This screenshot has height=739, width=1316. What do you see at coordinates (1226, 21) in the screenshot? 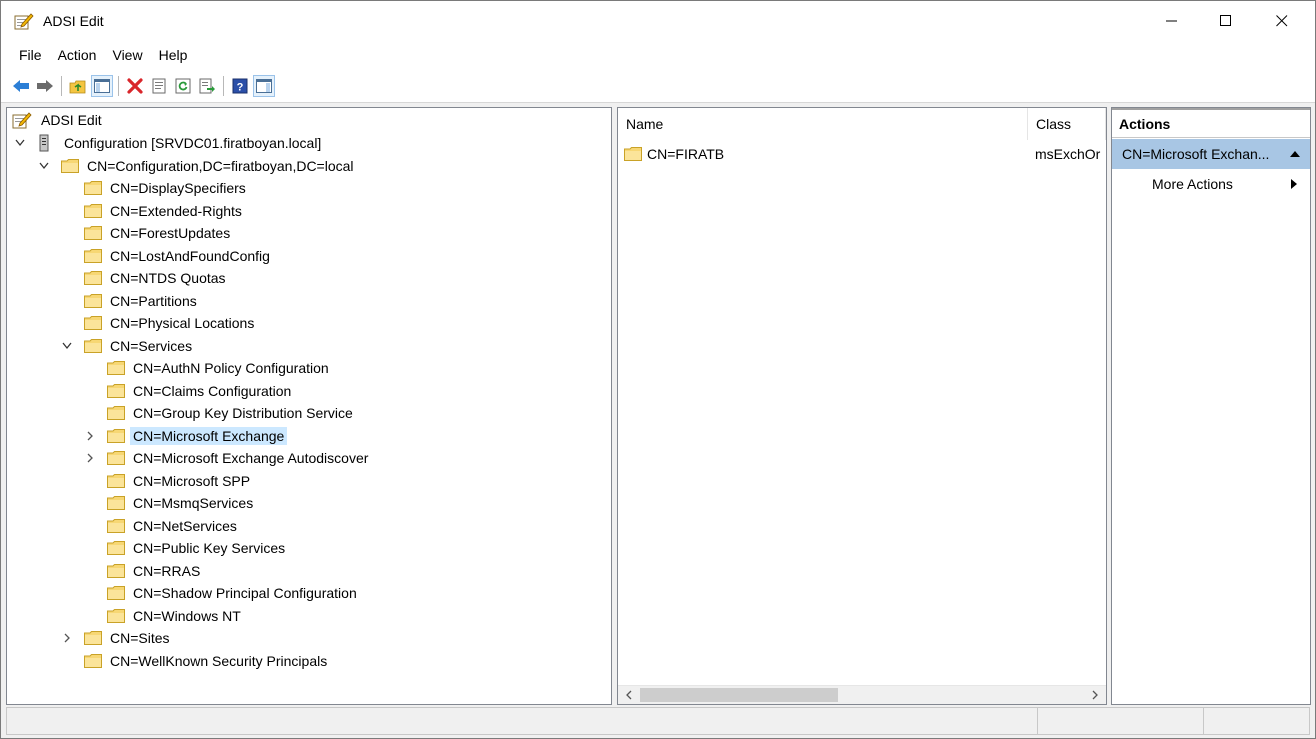
I see `maximize-button` at bounding box center [1226, 21].